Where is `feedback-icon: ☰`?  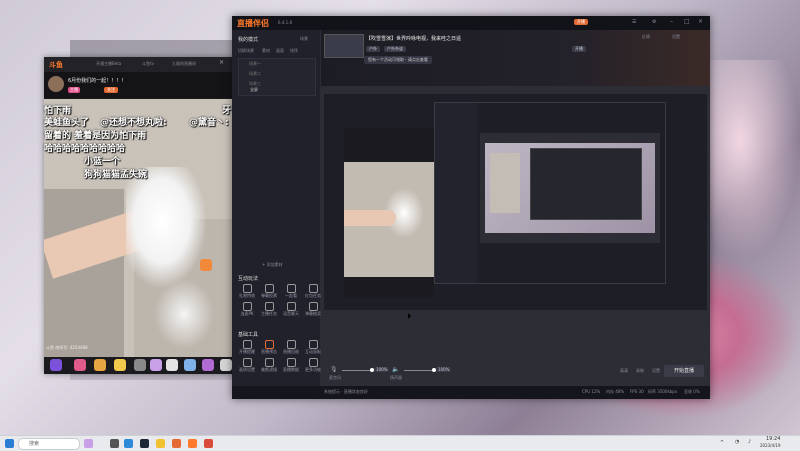
feedback-icon: ☰ is located at coordinates (634, 22).